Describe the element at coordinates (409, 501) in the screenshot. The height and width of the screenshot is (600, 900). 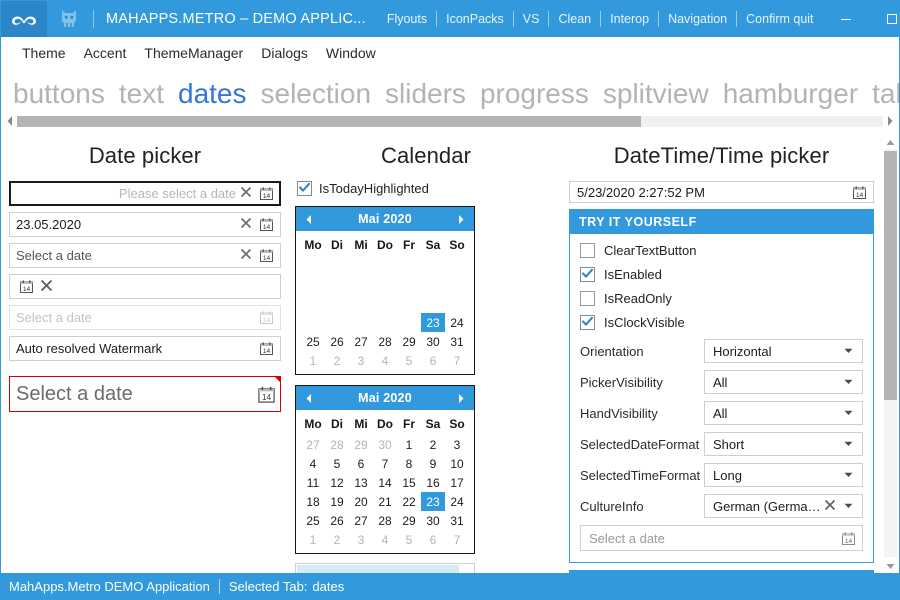
I see `calendar-day: 22` at that location.